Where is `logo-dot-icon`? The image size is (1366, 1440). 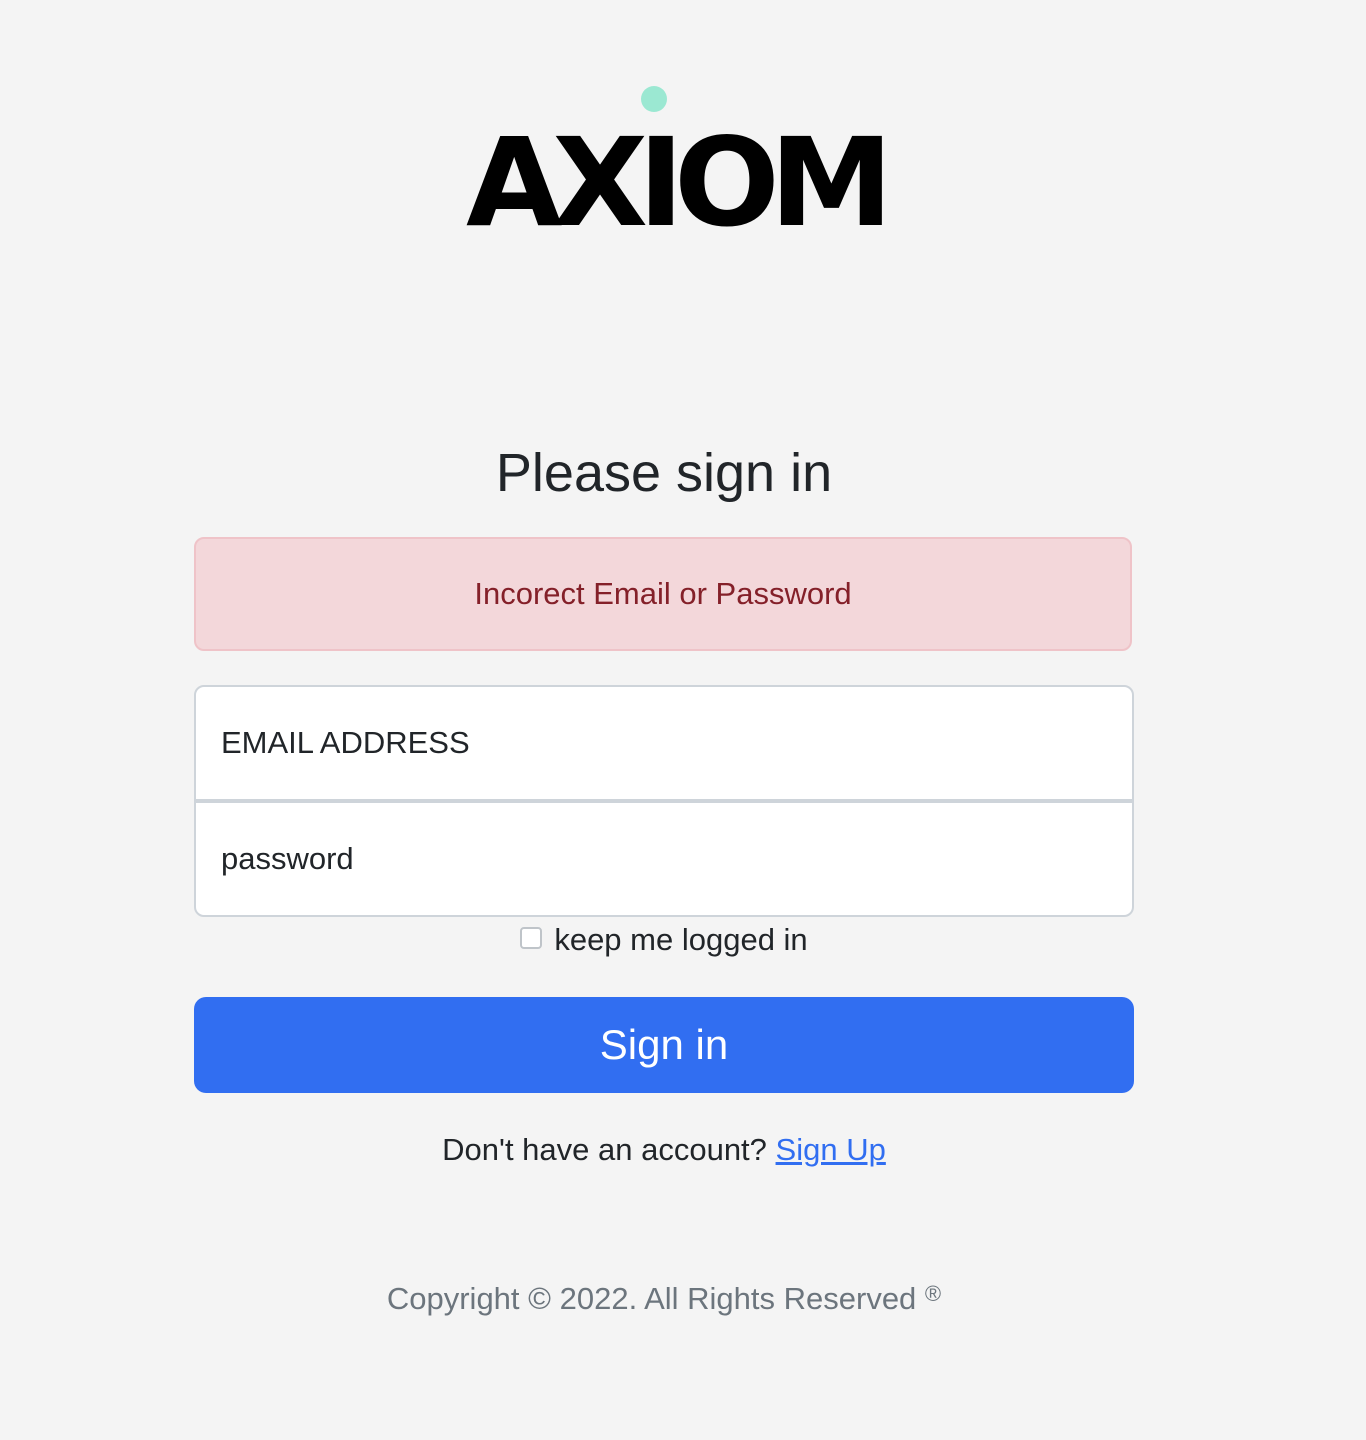 logo-dot-icon is located at coordinates (654, 99).